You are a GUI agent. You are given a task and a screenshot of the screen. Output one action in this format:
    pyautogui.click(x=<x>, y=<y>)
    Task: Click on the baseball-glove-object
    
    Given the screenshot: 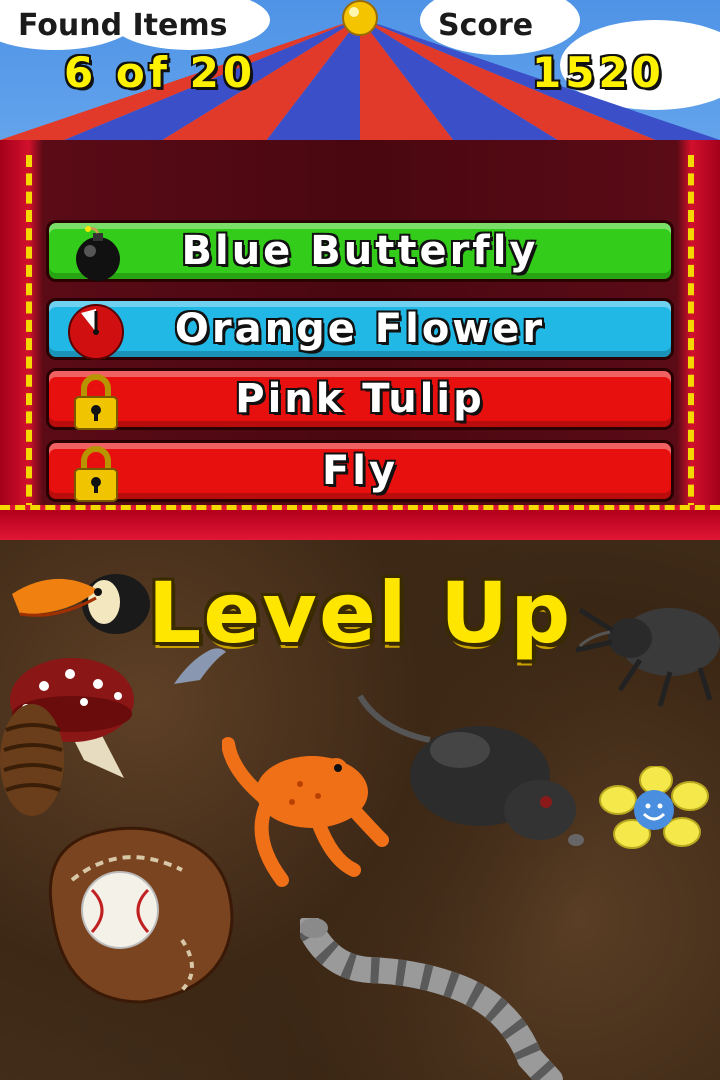 What is the action you would take?
    pyautogui.click(x=137, y=915)
    